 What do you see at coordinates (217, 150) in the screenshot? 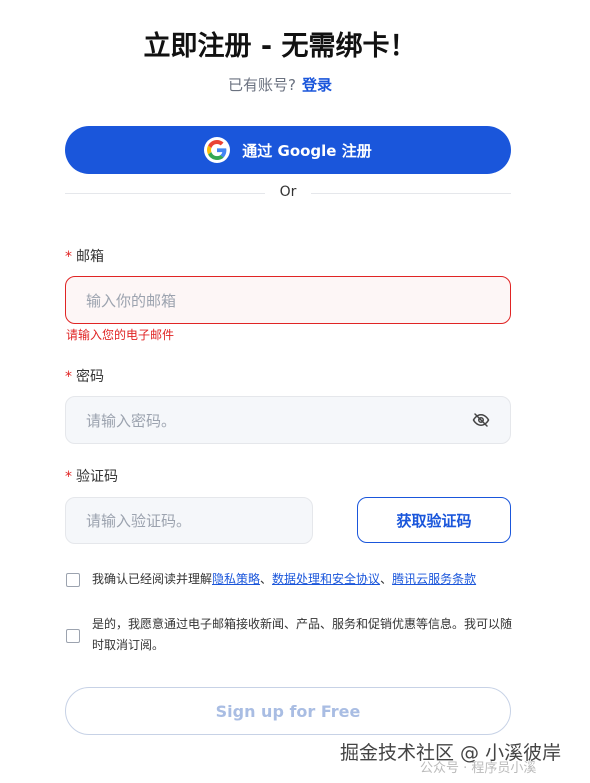
I see `google-logo-icon` at bounding box center [217, 150].